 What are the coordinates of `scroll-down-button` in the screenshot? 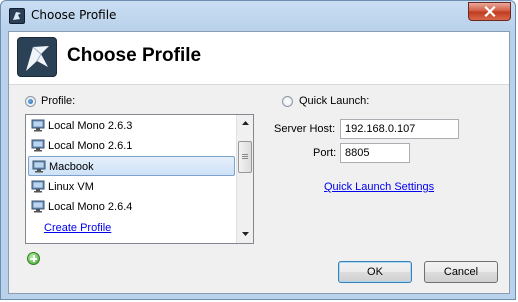 It's located at (245, 234).